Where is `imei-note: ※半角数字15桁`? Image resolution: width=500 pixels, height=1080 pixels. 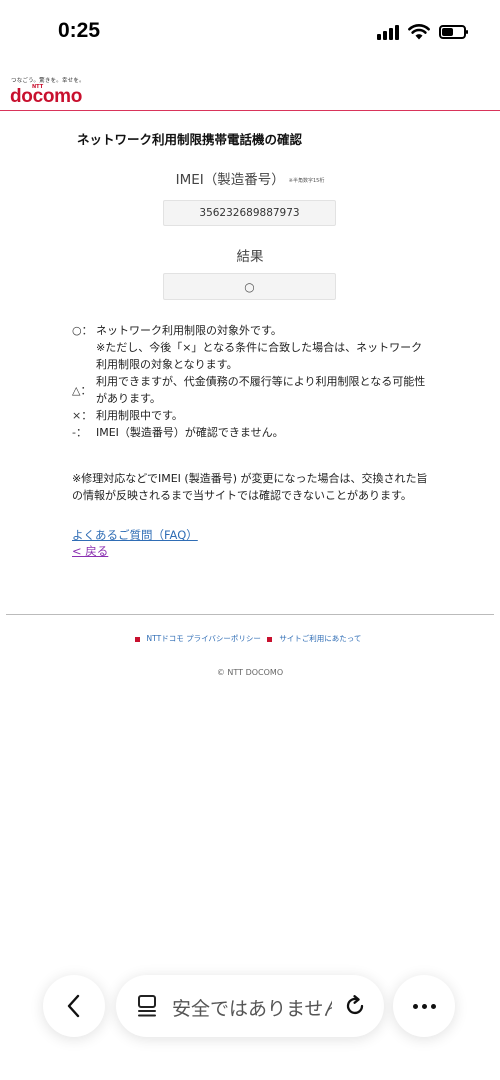
imei-note: ※半角数字15桁 is located at coordinates (306, 180).